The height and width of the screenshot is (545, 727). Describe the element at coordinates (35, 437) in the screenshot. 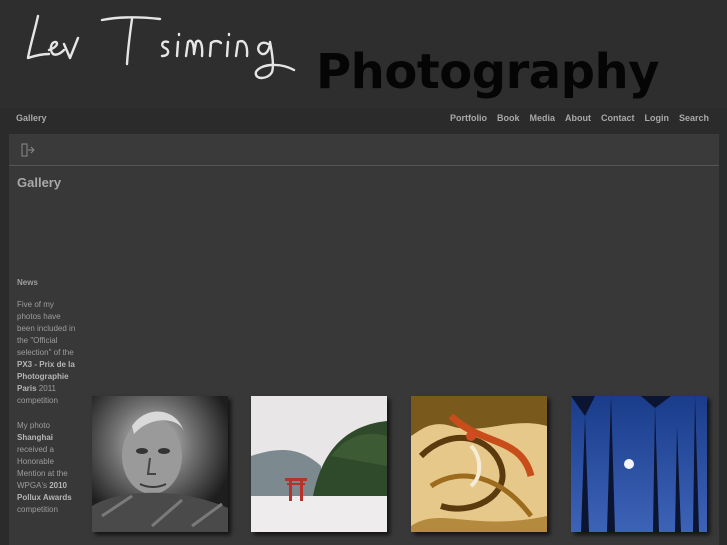

I see `news-highlight: Shanghai` at that location.